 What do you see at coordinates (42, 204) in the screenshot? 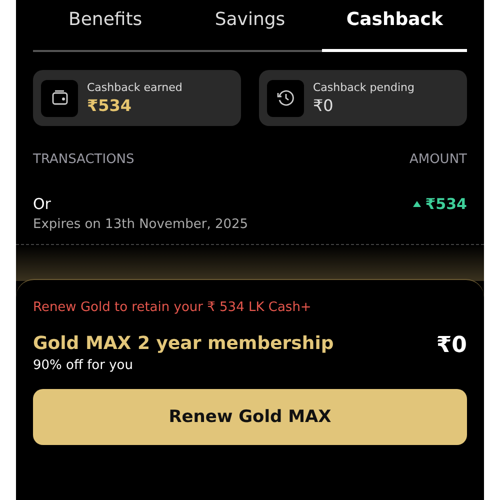
I see `transaction-title: Or` at bounding box center [42, 204].